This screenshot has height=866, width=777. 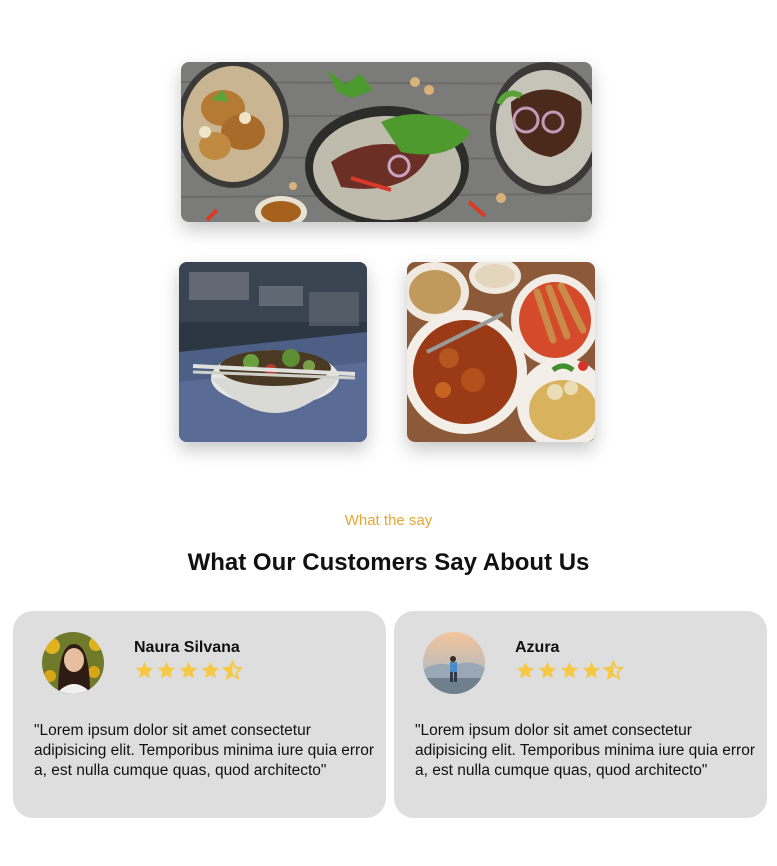 What do you see at coordinates (388, 562) in the screenshot?
I see `section-title: What Our Customers Say About Us` at bounding box center [388, 562].